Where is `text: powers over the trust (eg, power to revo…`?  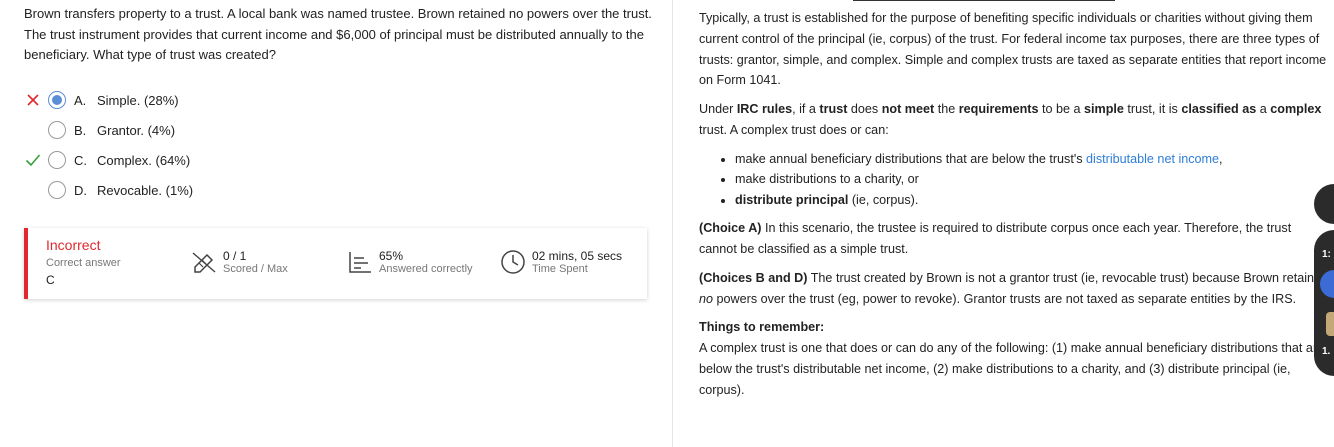 text: powers over the trust (eg, power to revo… is located at coordinates (1005, 298).